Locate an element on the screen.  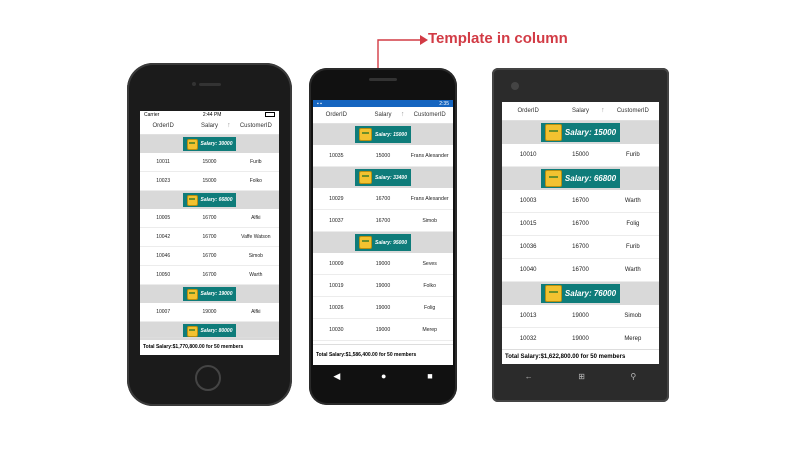
customer-cell: Simob is located at coordinates (430, 220).